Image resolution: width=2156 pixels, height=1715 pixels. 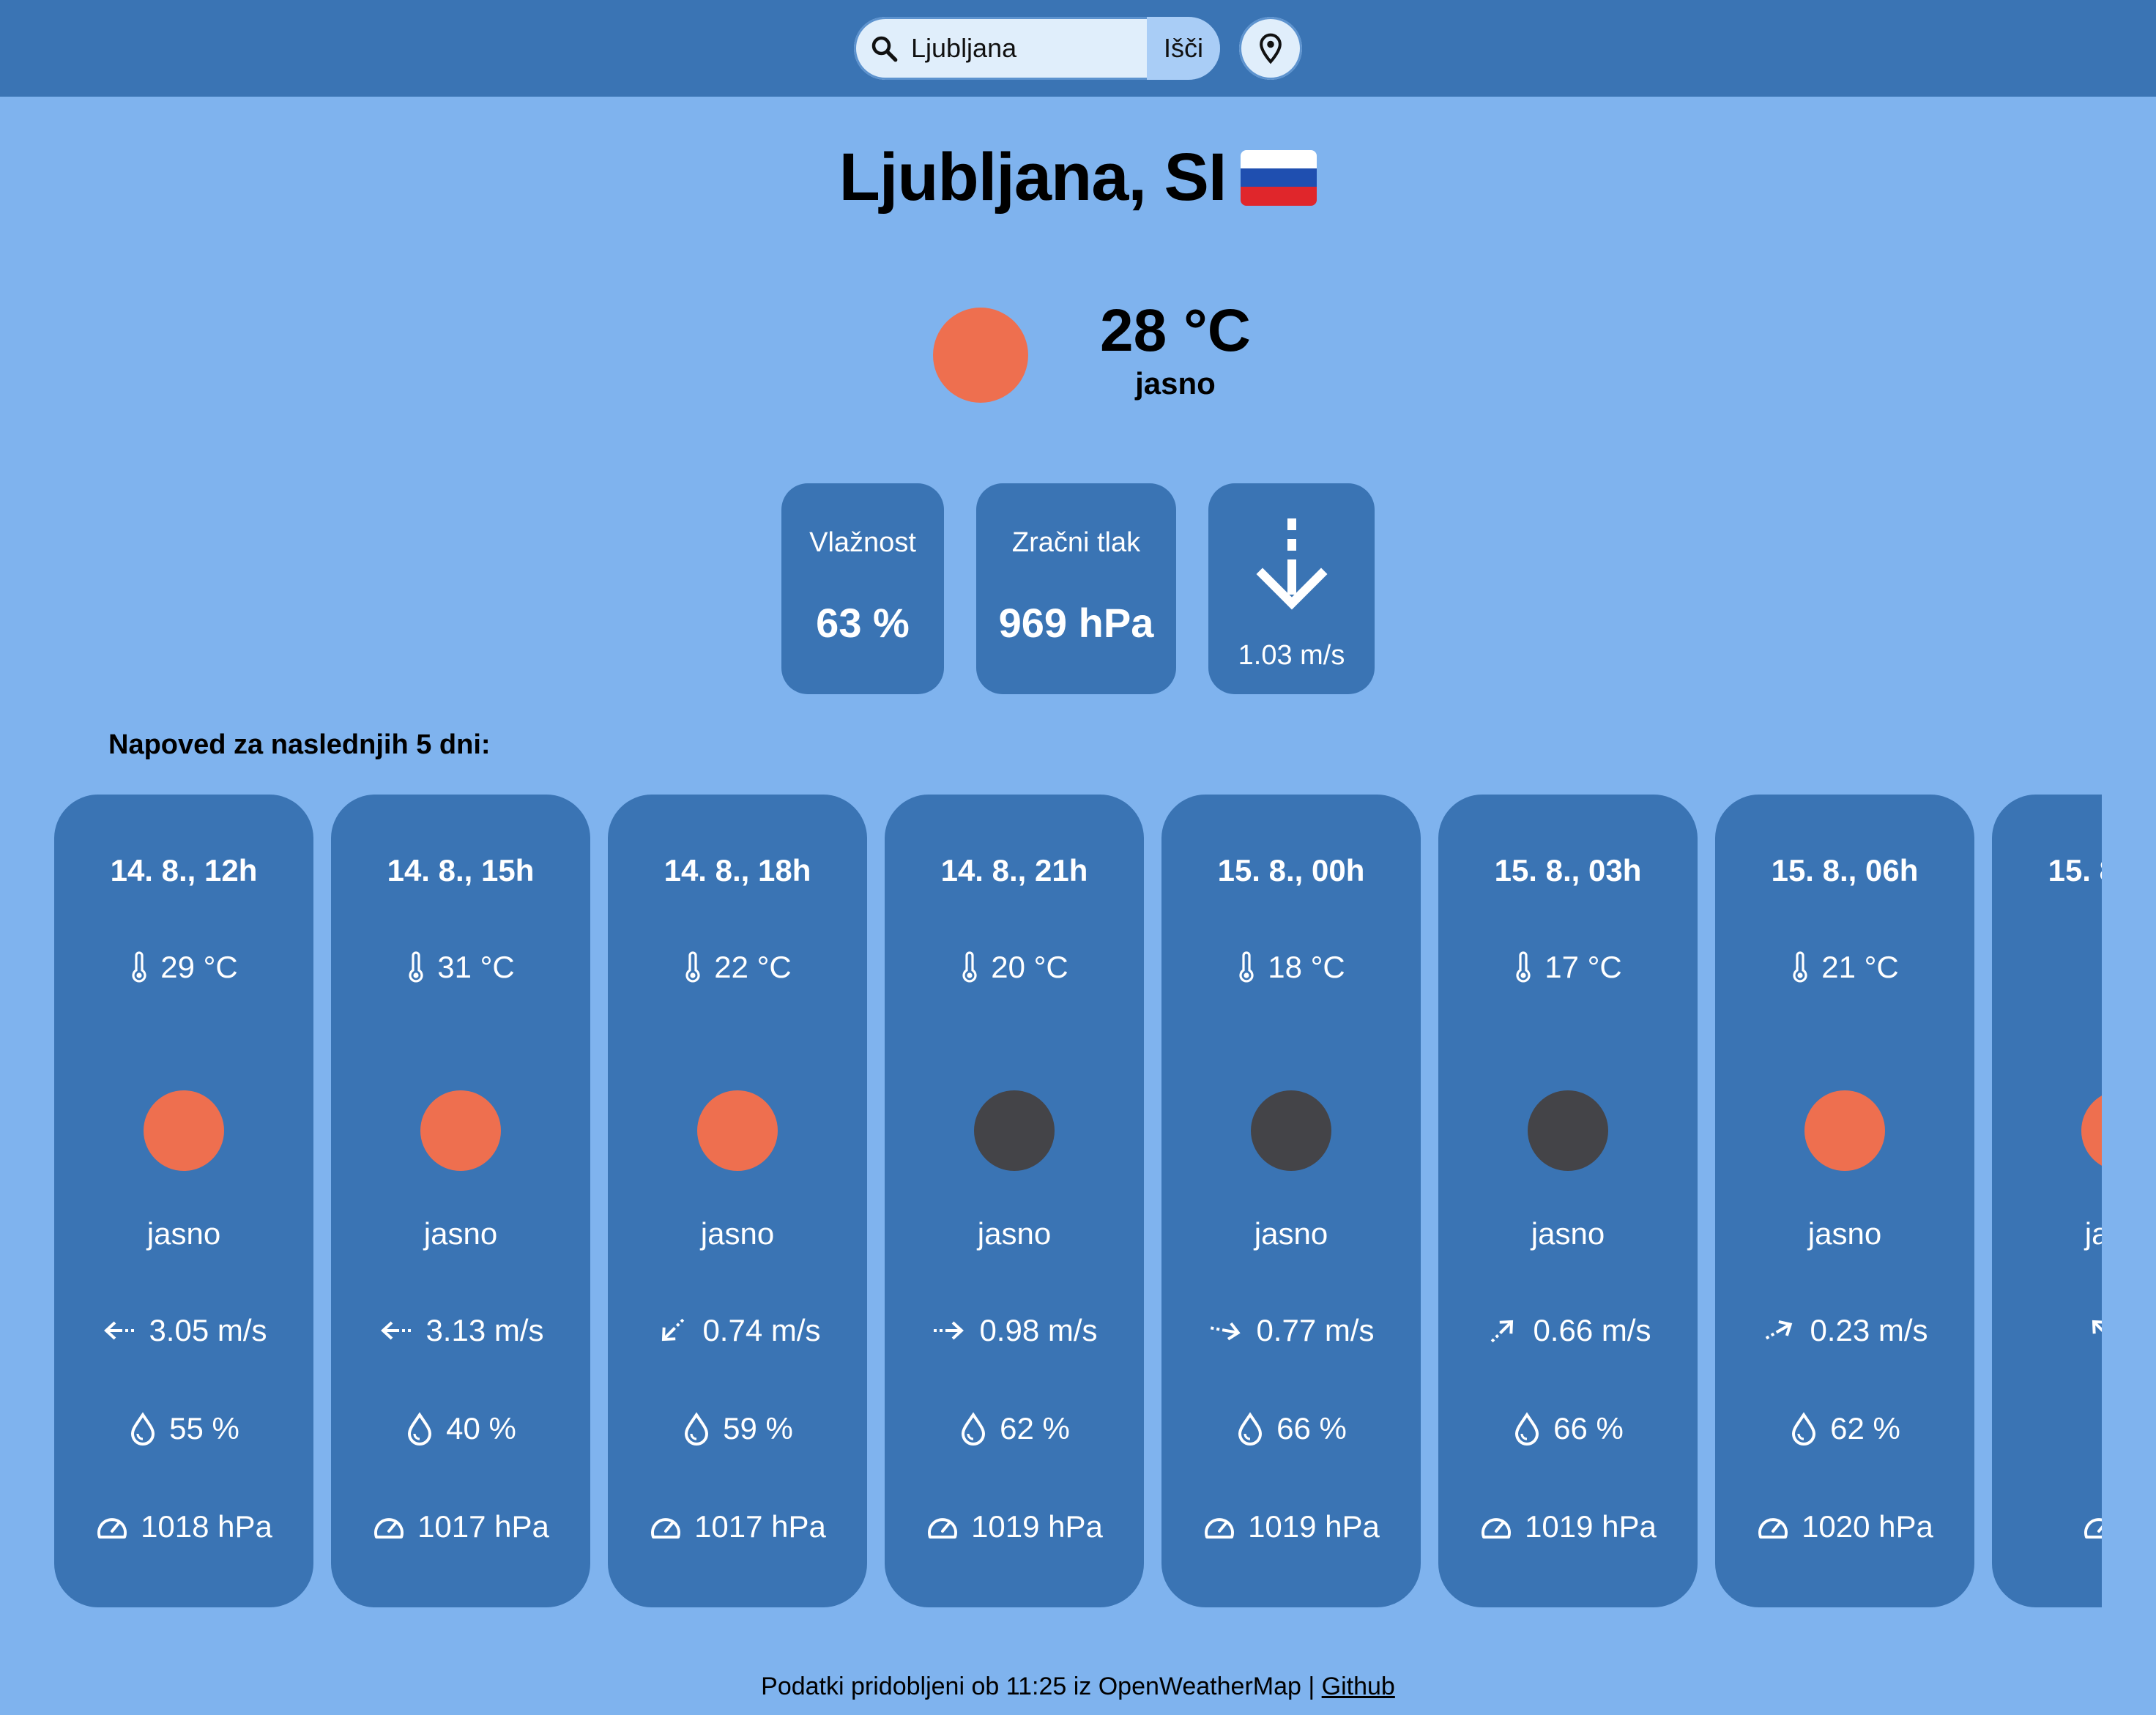 I want to click on forecast-pressure: 1018 hPa, so click(x=184, y=1526).